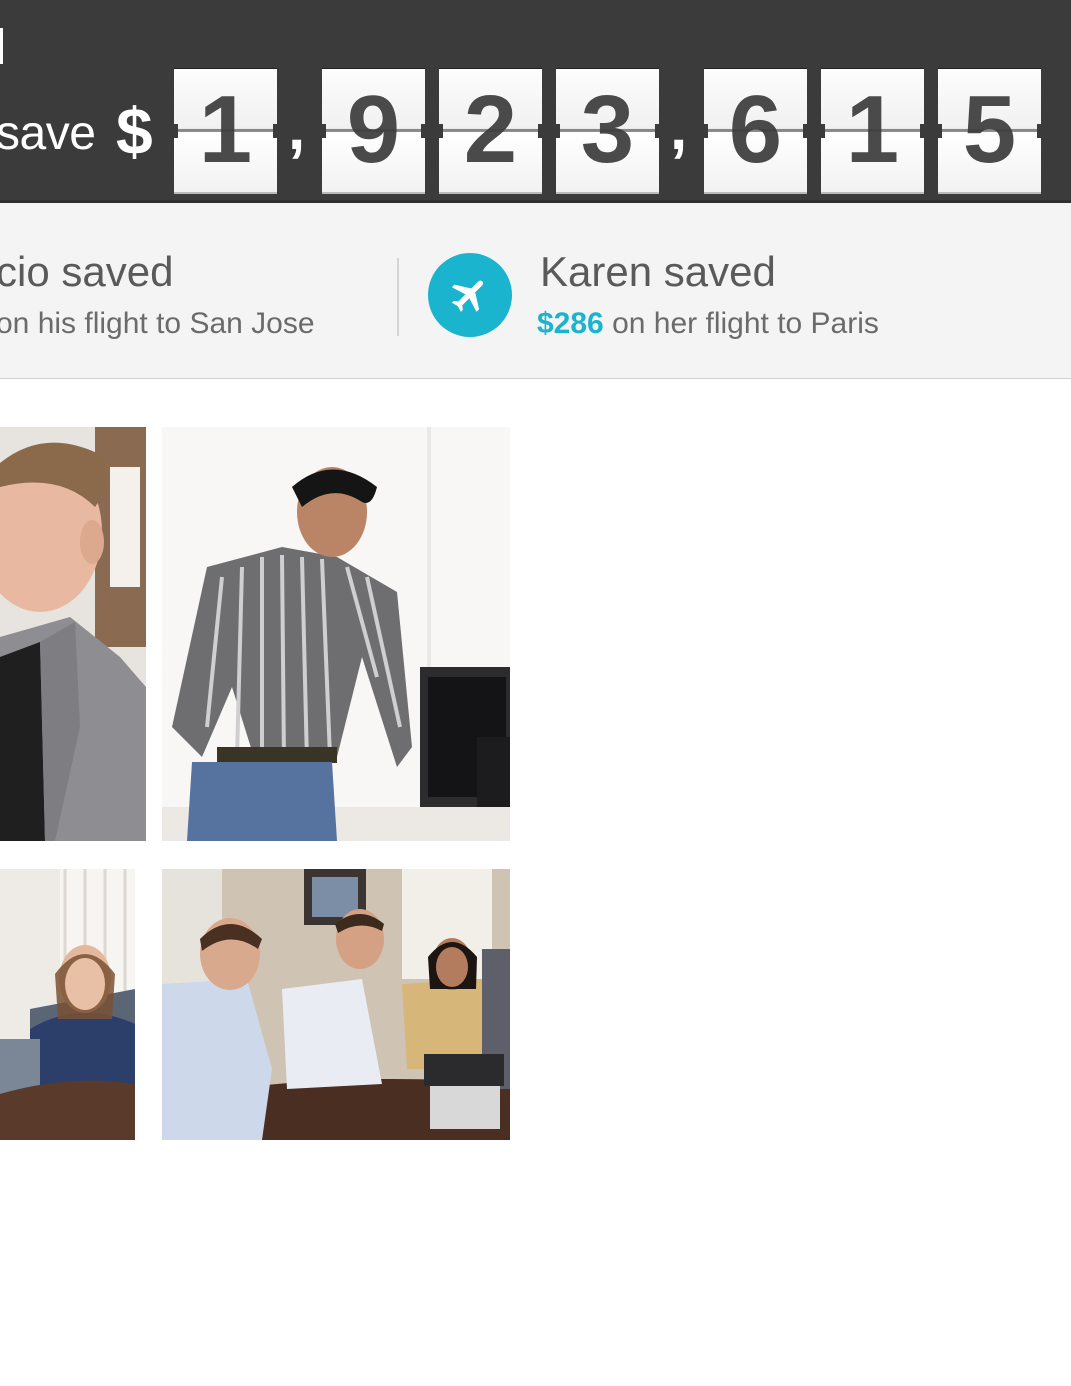 Image resolution: width=1071 pixels, height=1386 pixels. I want to click on counter-digit: 9, so click(373, 131).